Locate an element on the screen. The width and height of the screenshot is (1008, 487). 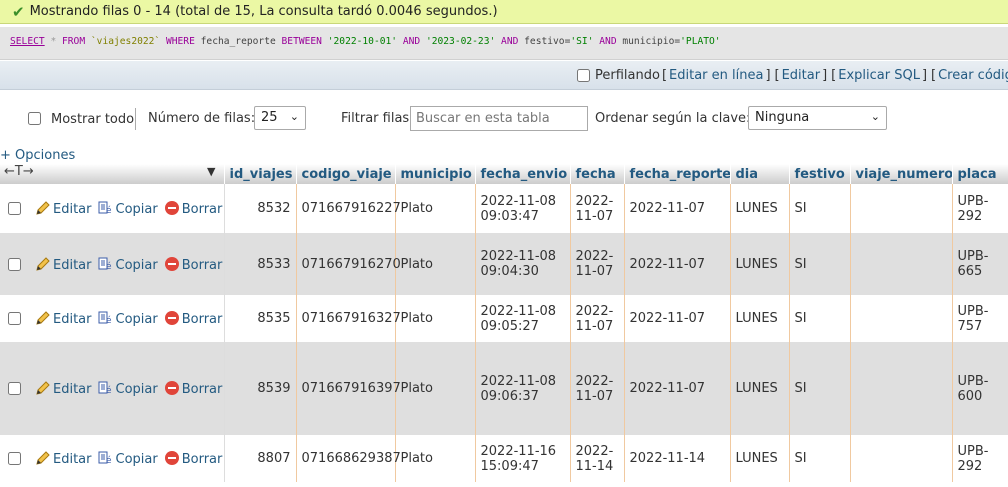
inline-edit-link: Editar en línea is located at coordinates (716, 75).